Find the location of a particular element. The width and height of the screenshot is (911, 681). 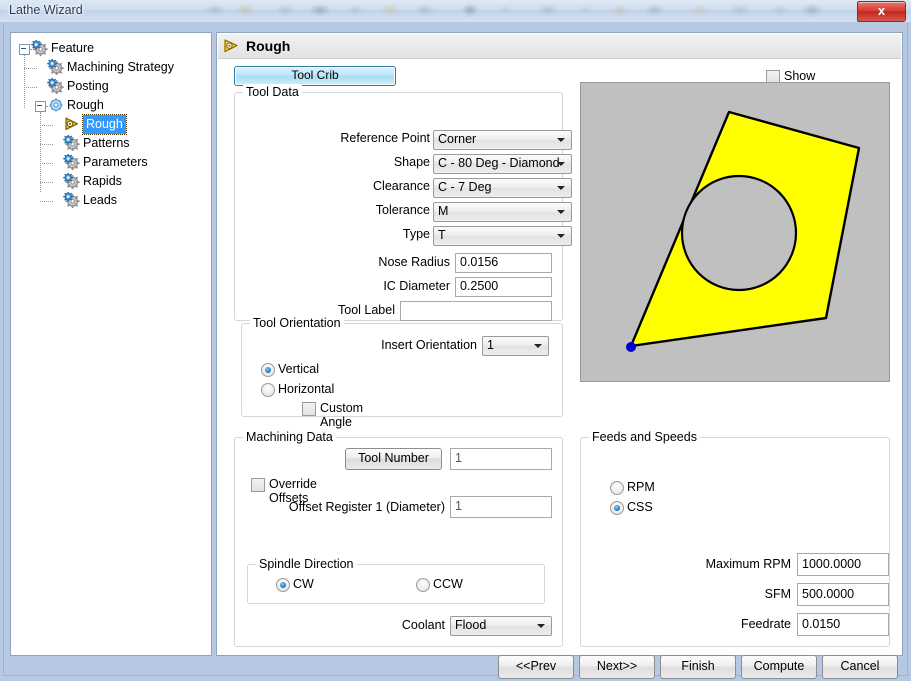

ic-diameter-value: 0.2500 is located at coordinates (479, 286).